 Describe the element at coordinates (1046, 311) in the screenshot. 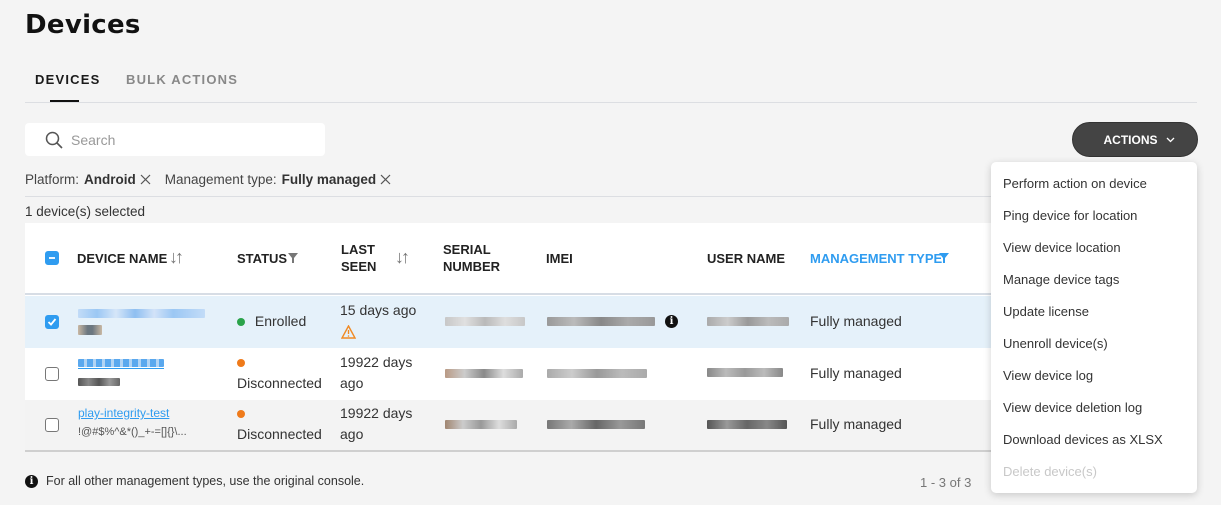

I see `menu-item-update-license: Update license` at that location.